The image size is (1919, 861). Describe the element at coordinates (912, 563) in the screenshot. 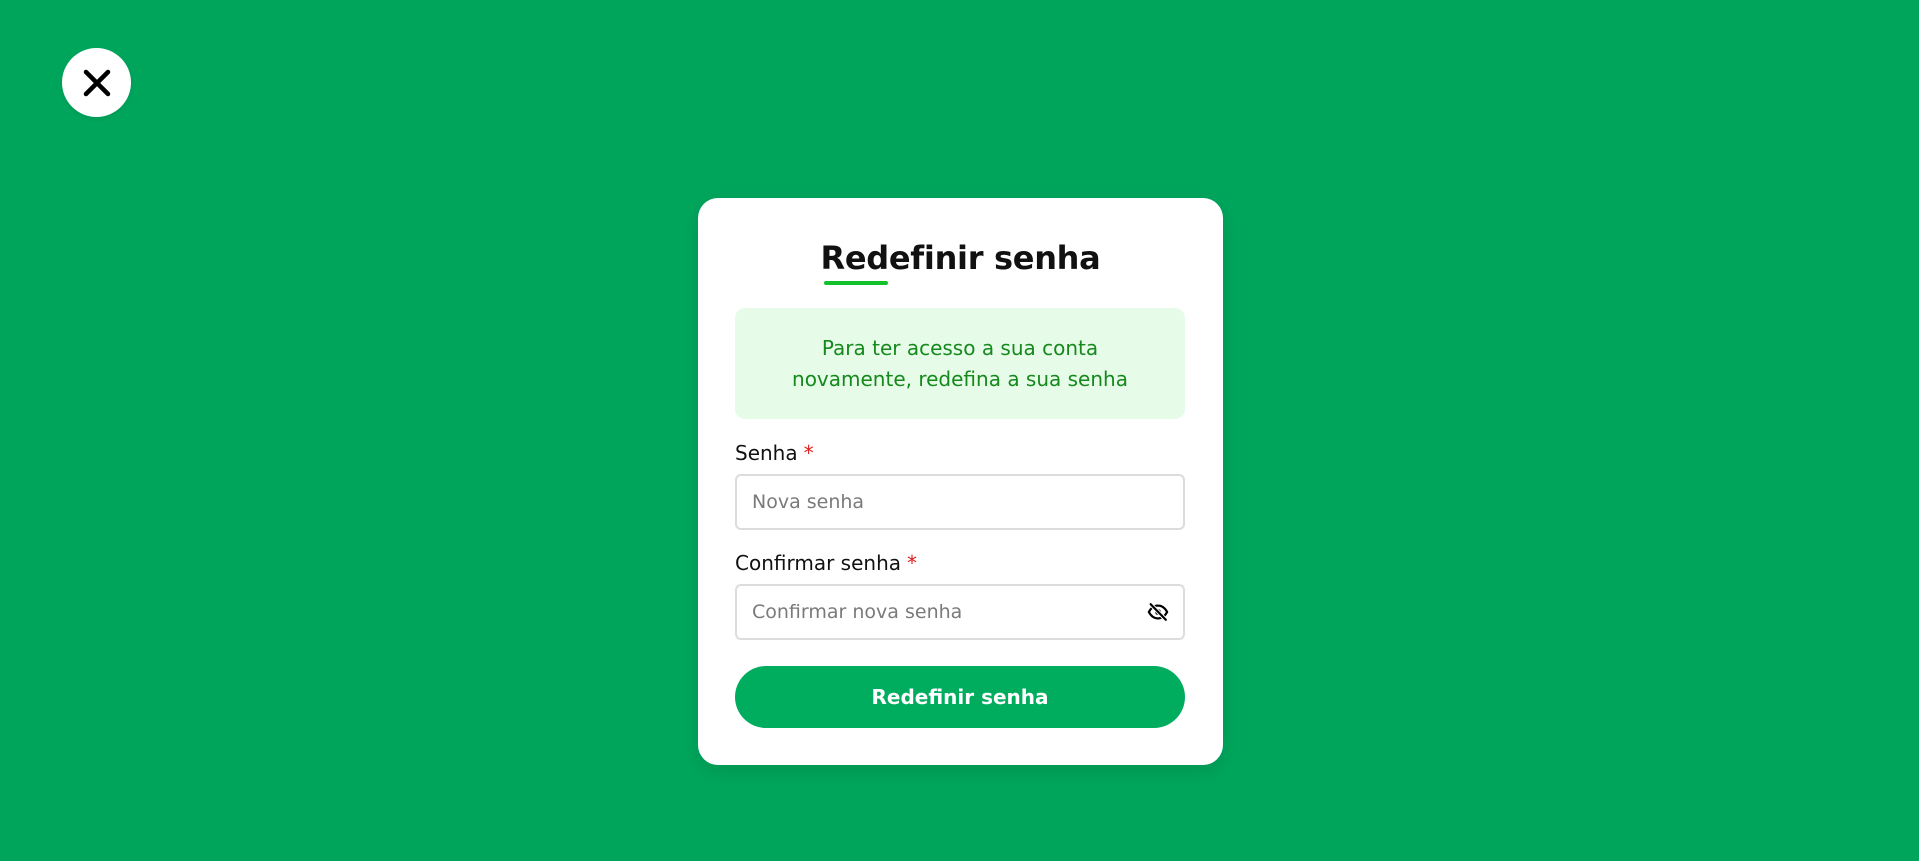

I see `confirm-password-required-mark: *` at that location.